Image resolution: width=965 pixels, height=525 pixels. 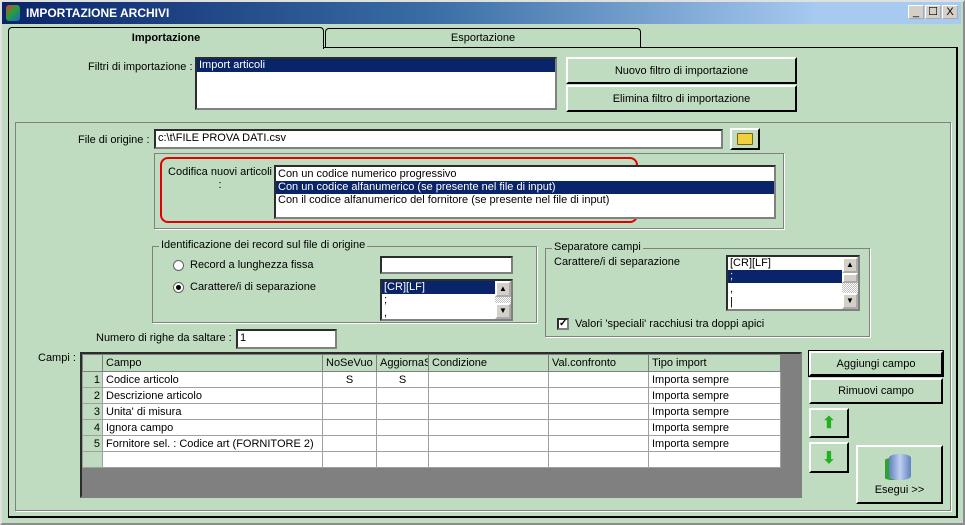 What do you see at coordinates (488, 363) in the screenshot?
I see `column-header: Condizione` at bounding box center [488, 363].